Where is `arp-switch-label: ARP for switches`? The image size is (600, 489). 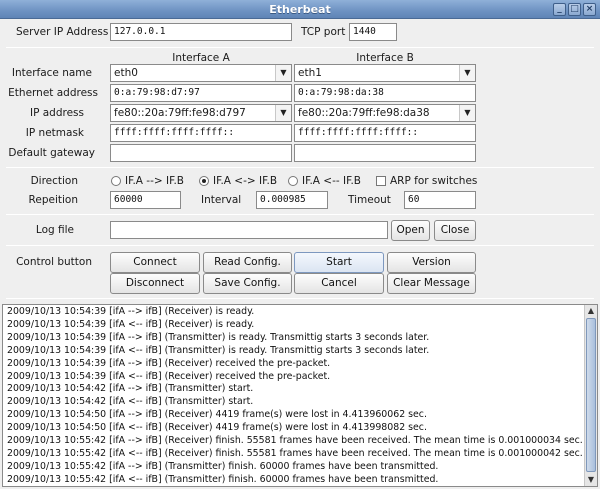
arp-switch-label: ARP for switches is located at coordinates (433, 181).